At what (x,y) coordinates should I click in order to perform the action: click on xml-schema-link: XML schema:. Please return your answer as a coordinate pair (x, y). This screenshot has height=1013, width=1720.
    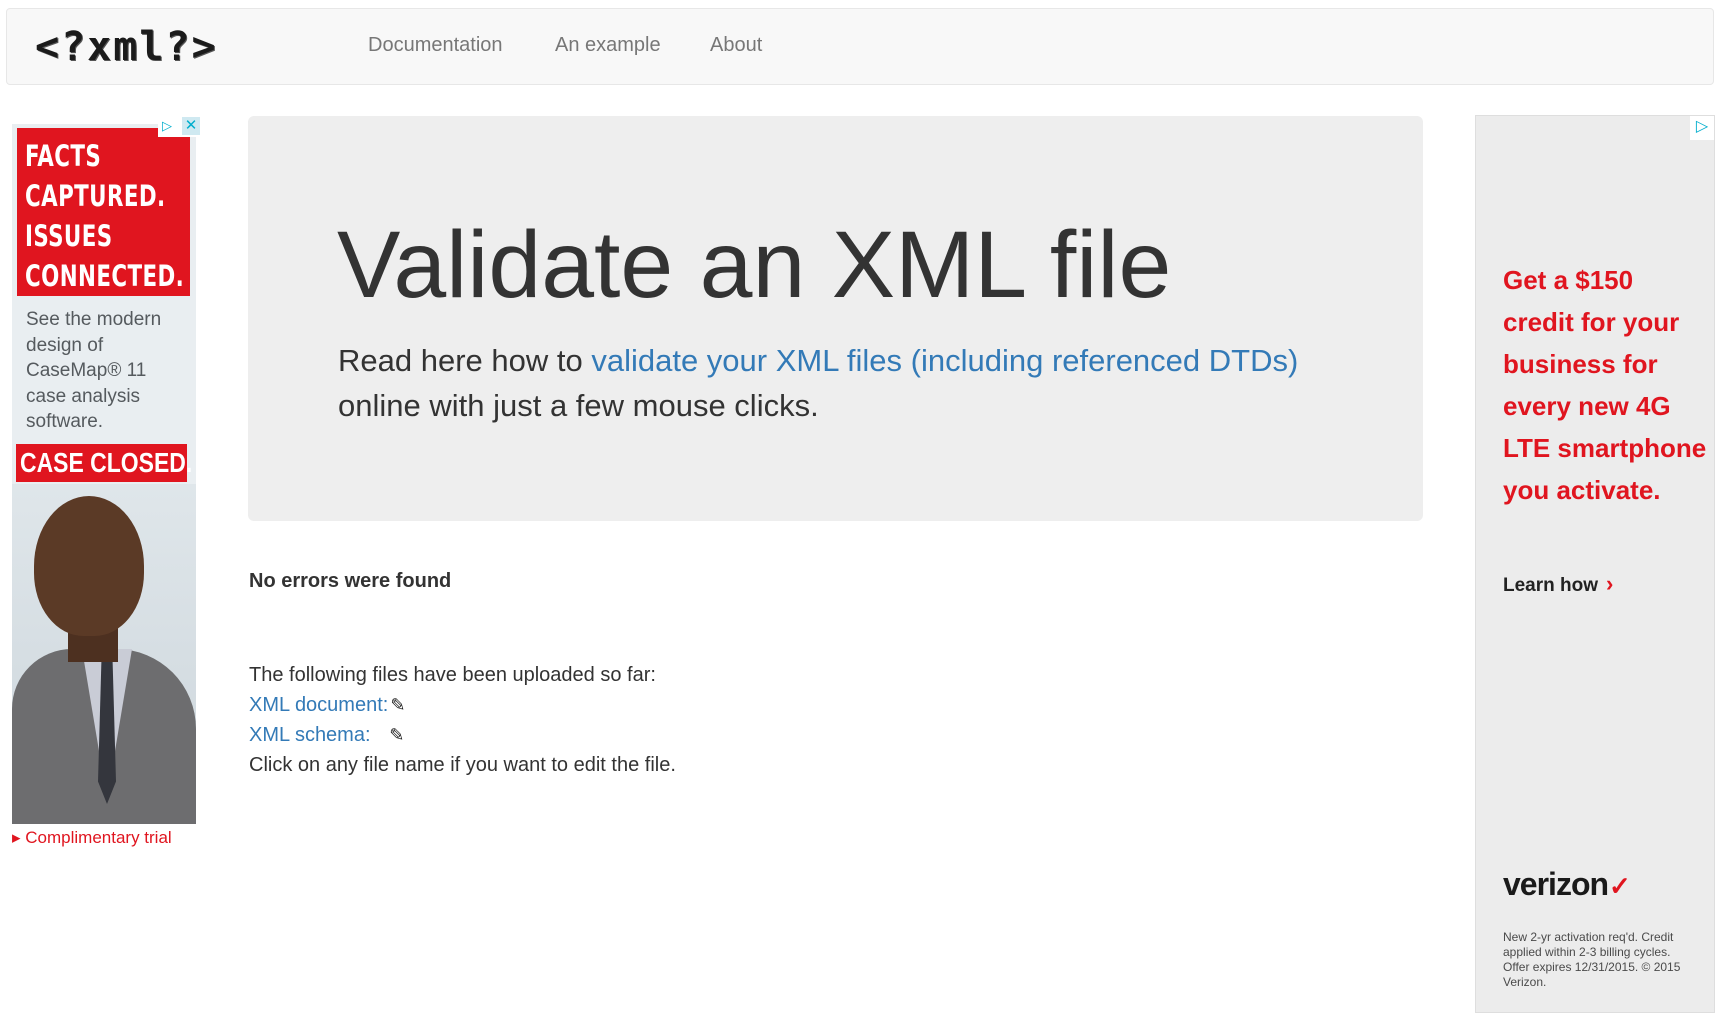
    Looking at the image, I should click on (310, 735).